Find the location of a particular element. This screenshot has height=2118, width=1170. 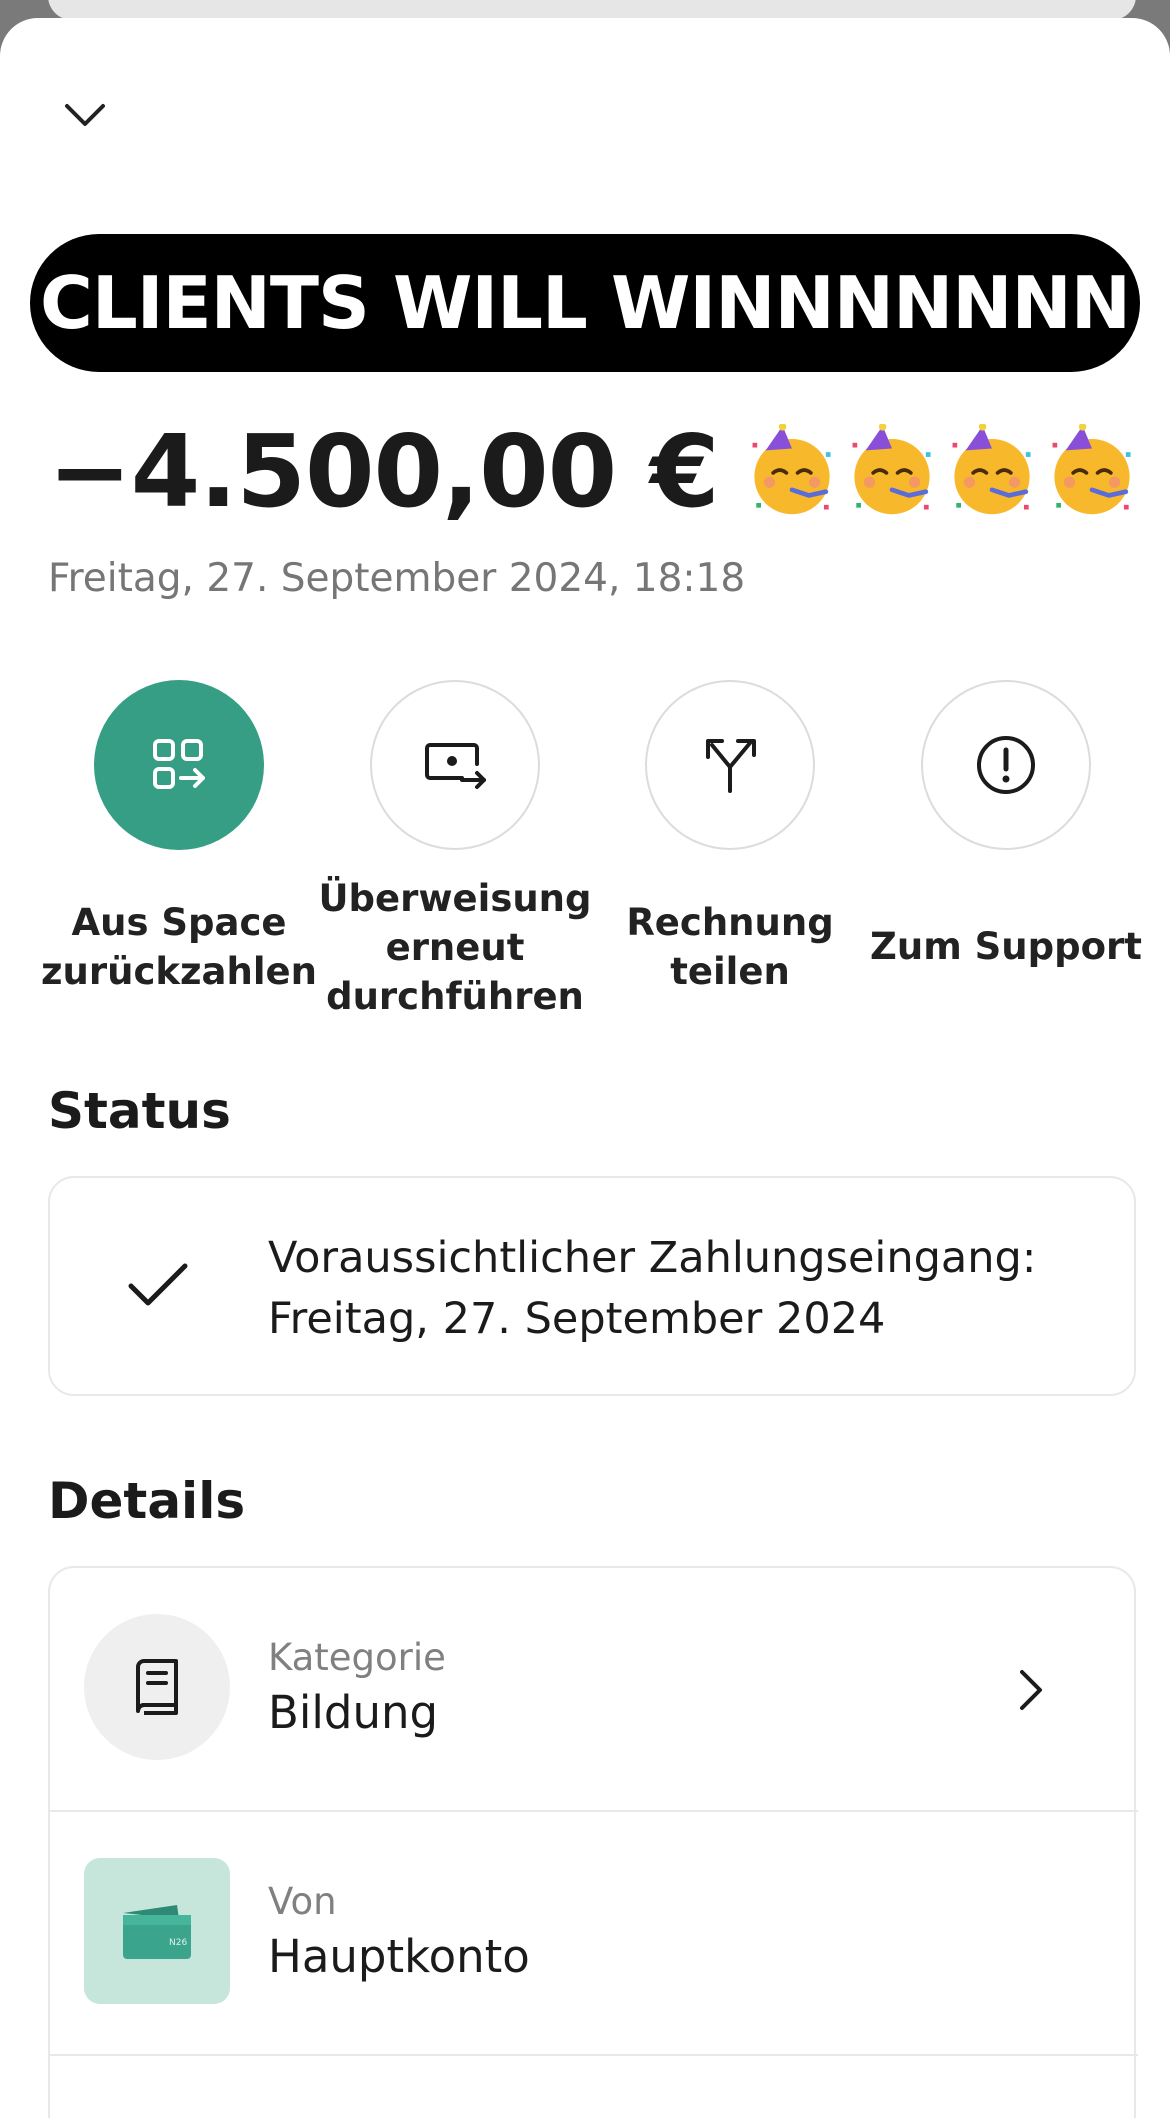

background-sheet-edge is located at coordinates (592, 10).